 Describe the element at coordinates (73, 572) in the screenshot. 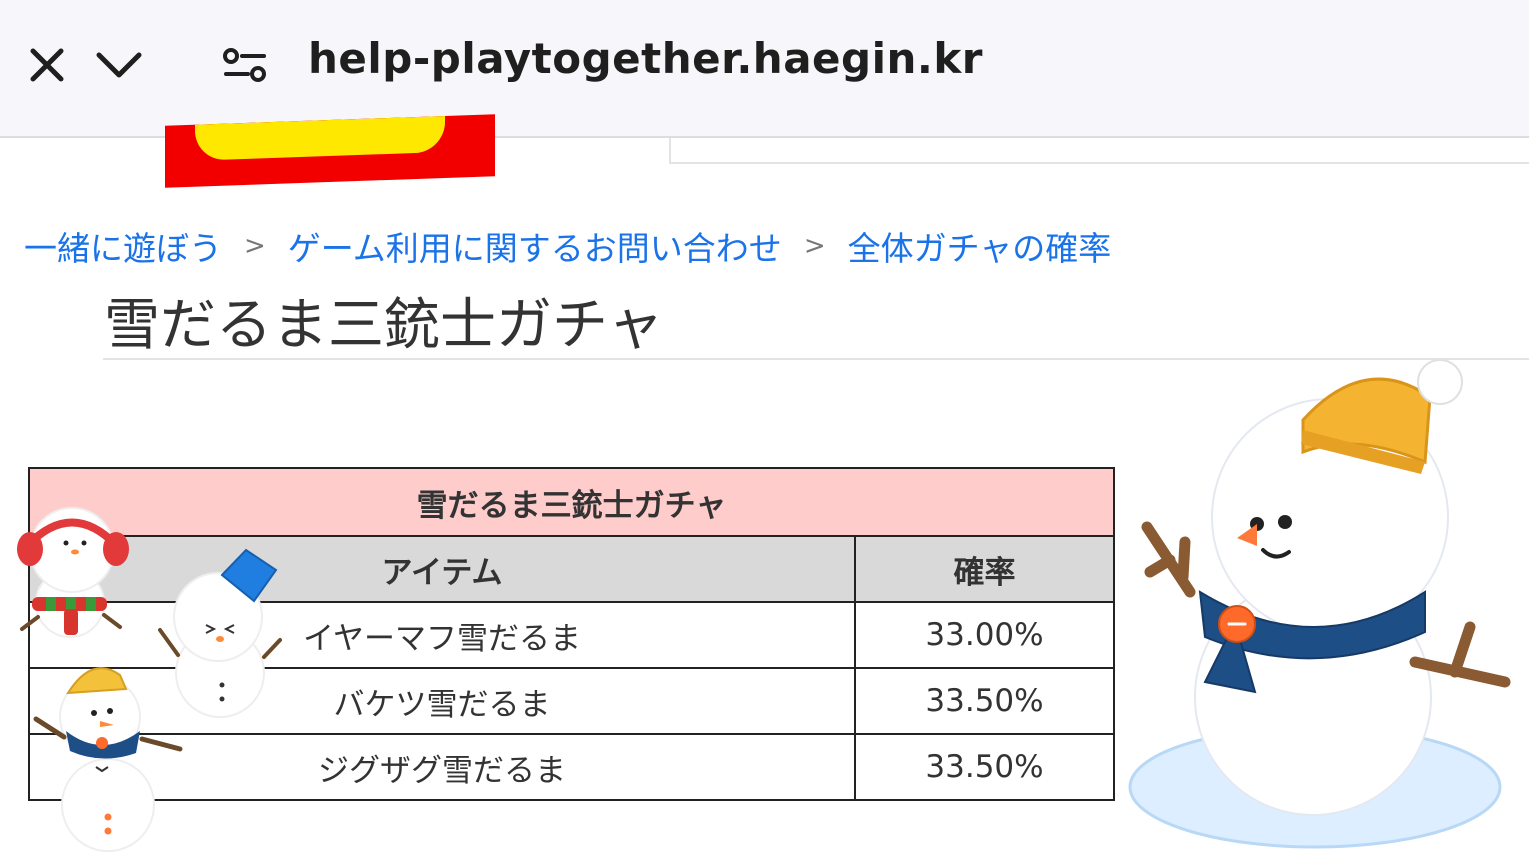

I see `earmuff-snowman-sticker` at that location.